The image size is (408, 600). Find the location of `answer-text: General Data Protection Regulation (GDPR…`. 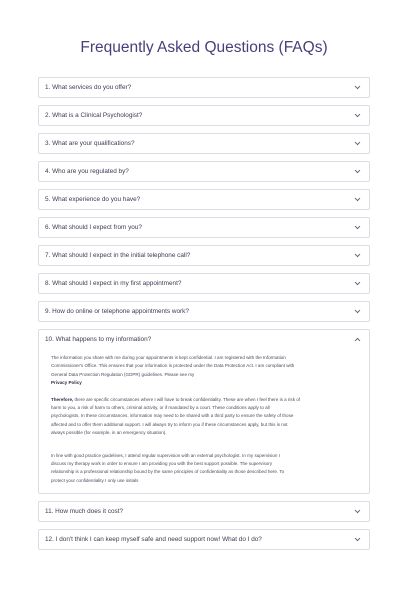

answer-text: General Data Protection Regulation (GDPR… is located at coordinates (123, 374).